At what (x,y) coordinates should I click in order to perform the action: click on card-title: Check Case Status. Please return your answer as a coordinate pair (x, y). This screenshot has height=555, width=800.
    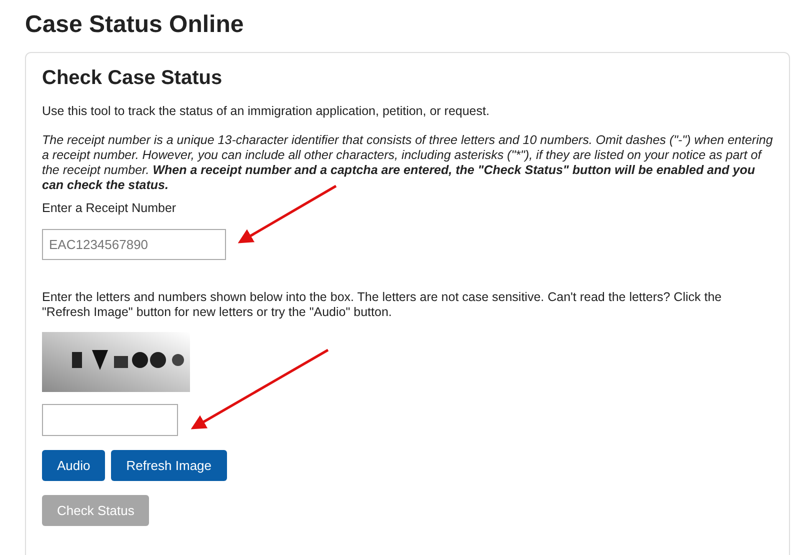
    Looking at the image, I should click on (133, 78).